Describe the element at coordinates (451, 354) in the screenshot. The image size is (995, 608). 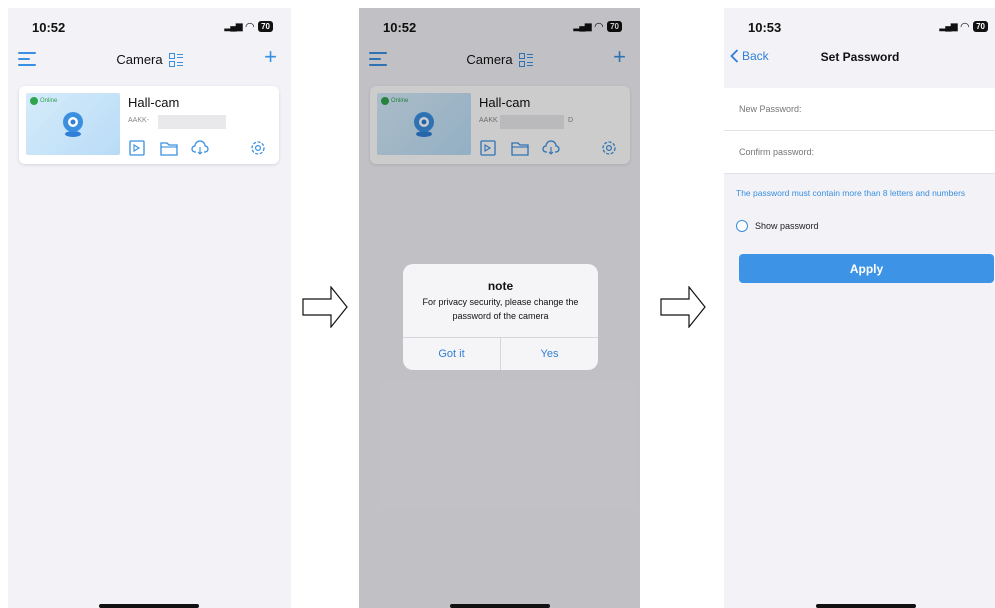
I see `got-it-button: Got it` at that location.